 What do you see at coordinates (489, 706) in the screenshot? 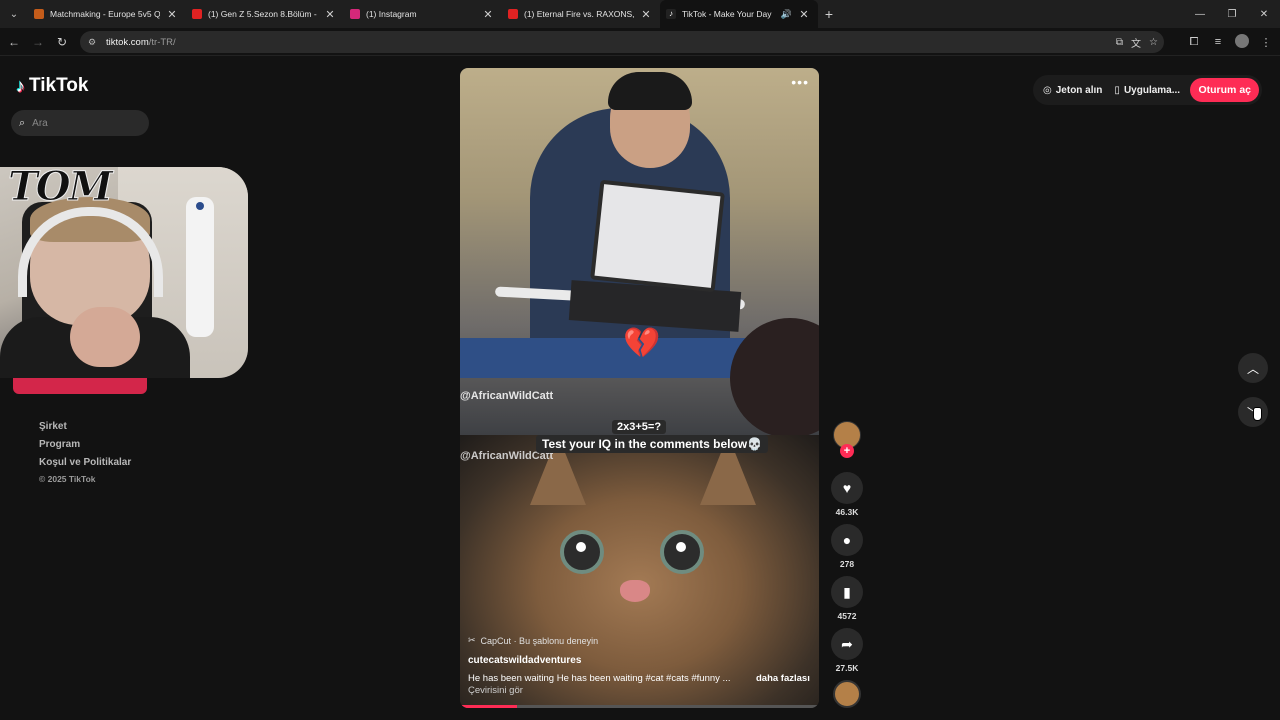
I see `video-progress-fill` at bounding box center [489, 706].